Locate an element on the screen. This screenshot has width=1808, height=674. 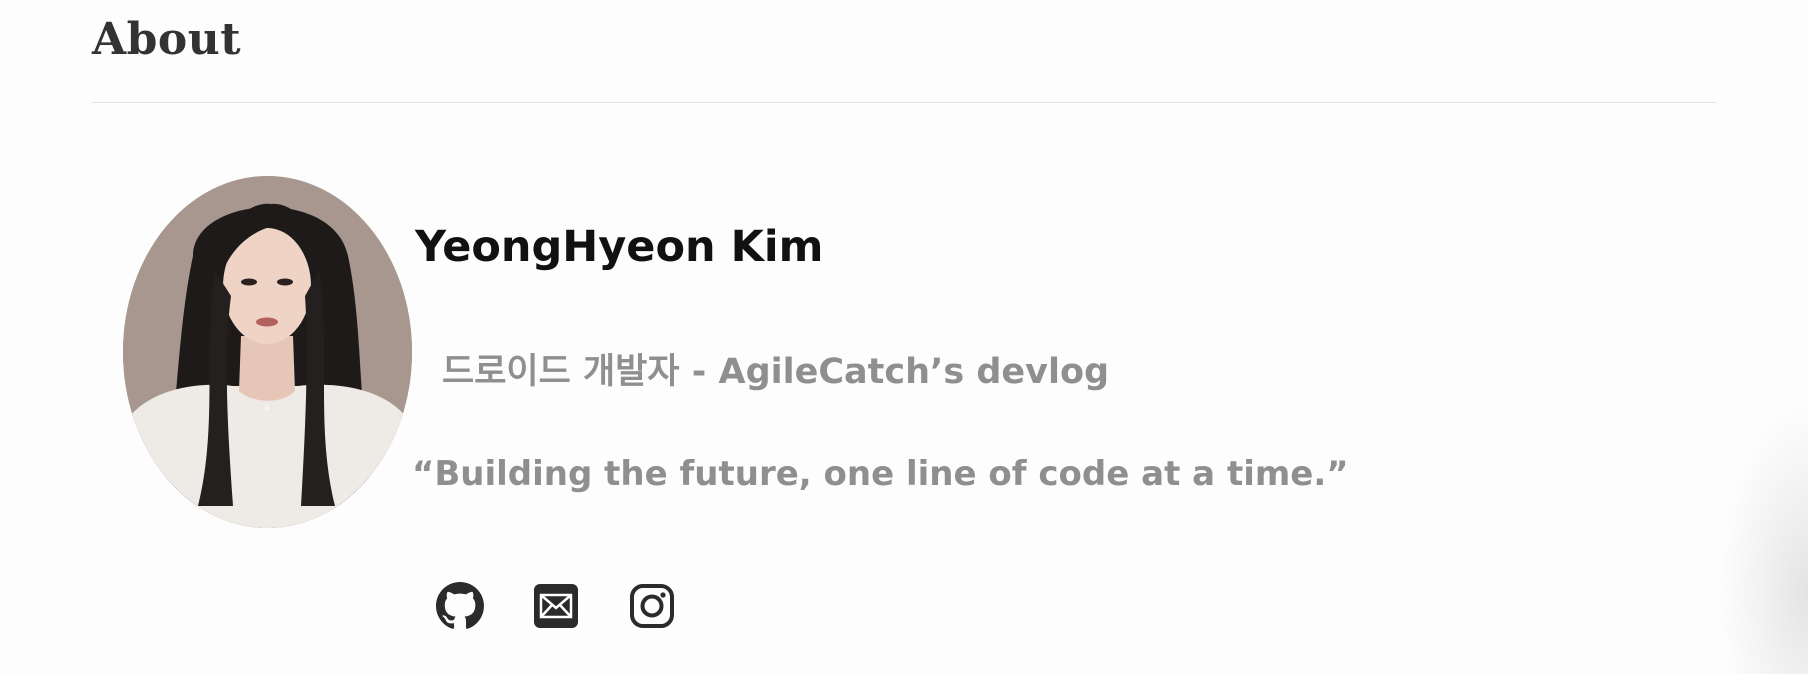
edge-shadow is located at coordinates (1763, 537).